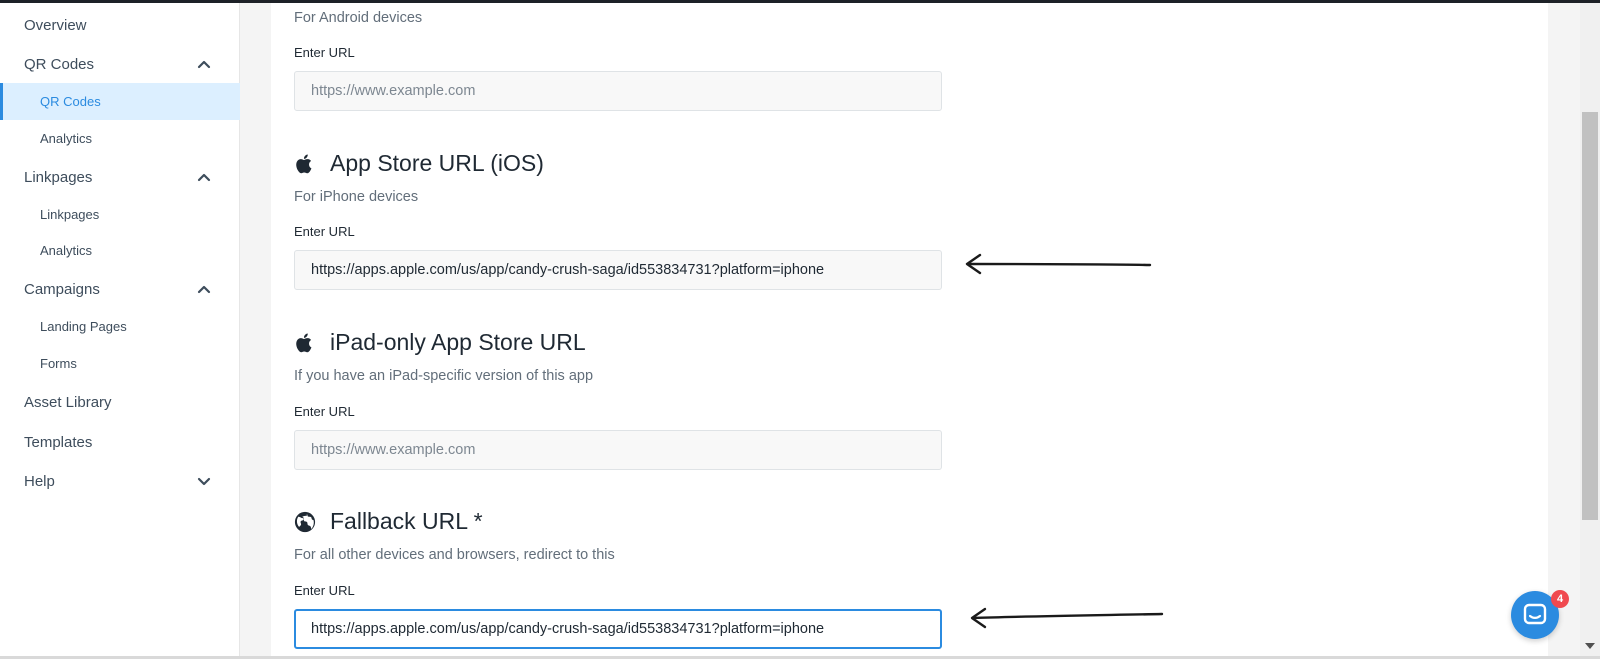  Describe the element at coordinates (59, 64) in the screenshot. I see `sidebar-item-label: QR Codes` at that location.